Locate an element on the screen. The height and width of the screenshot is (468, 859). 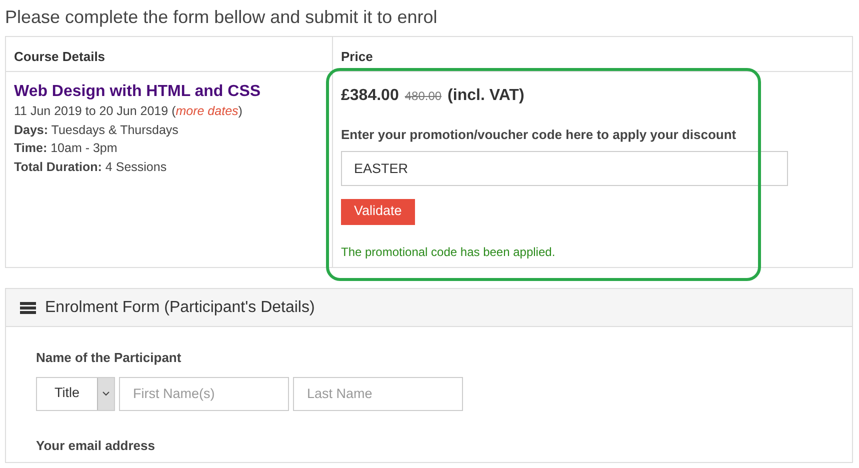
panel-title: Enrolment Form (Participant's Details) is located at coordinates (180, 308).